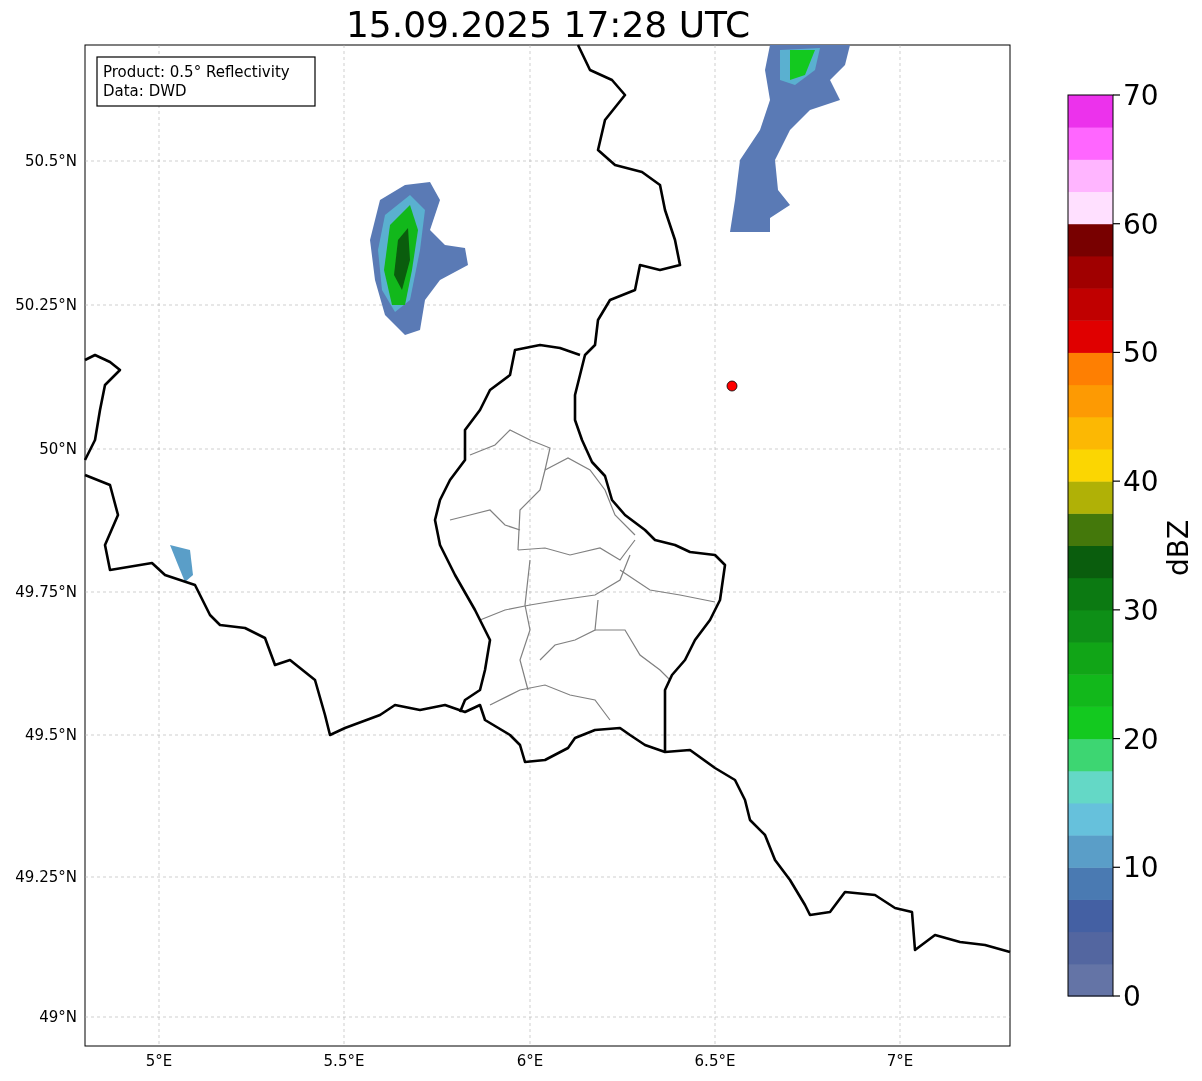  What do you see at coordinates (1141, 353) in the screenshot?
I see `colorbar-tick-label: 50` at bounding box center [1141, 353].